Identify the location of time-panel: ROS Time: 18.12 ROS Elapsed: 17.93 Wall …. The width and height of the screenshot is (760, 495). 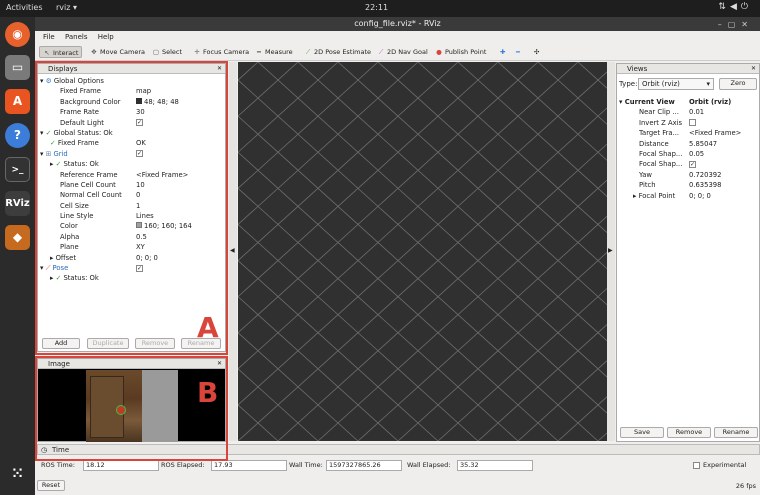
(397, 475).